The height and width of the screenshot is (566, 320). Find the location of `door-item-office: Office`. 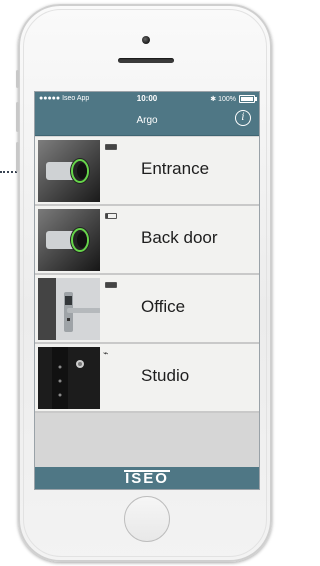

door-item-office: Office is located at coordinates (147, 309).